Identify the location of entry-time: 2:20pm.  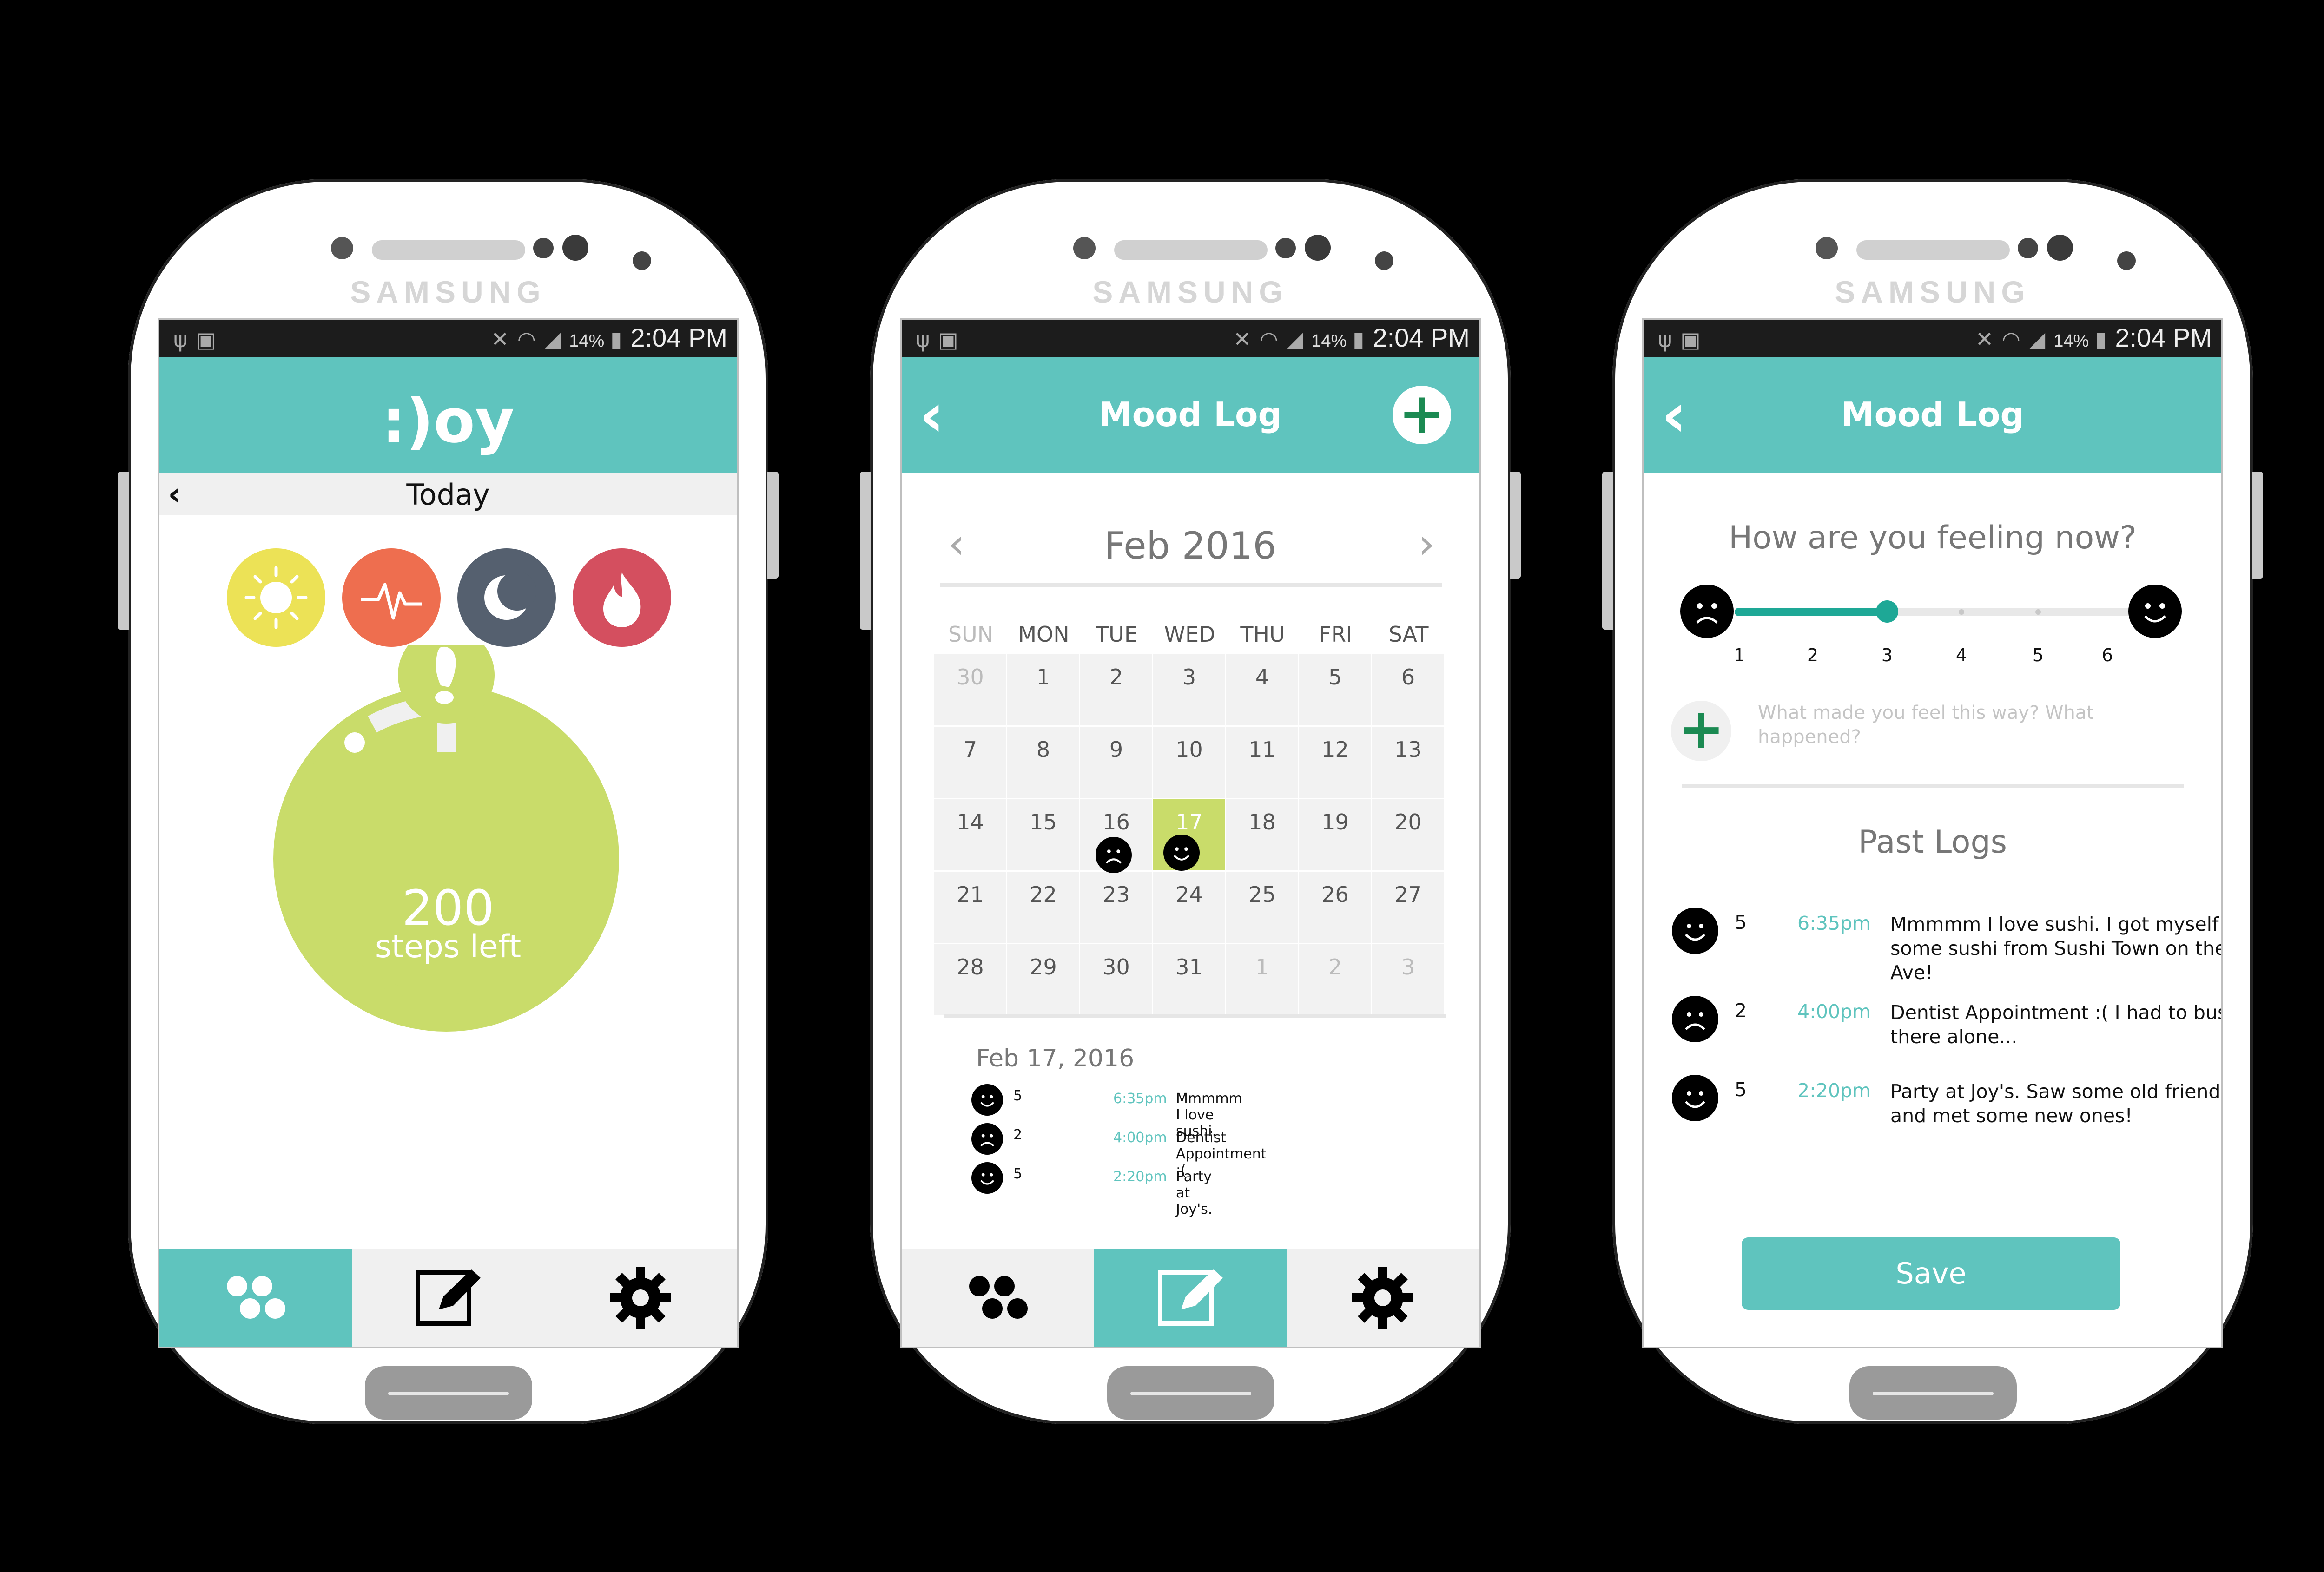
(1140, 1177).